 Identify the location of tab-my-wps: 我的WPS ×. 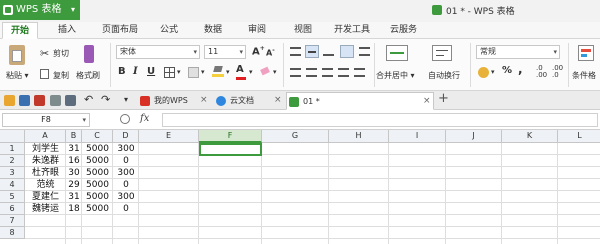
(173, 101).